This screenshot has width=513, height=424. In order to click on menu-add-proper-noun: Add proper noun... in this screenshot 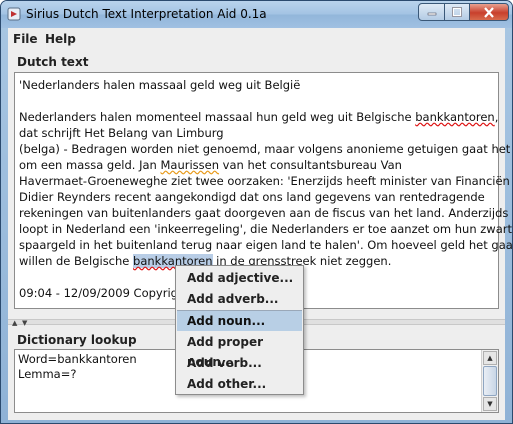, I will do `click(239, 350)`.